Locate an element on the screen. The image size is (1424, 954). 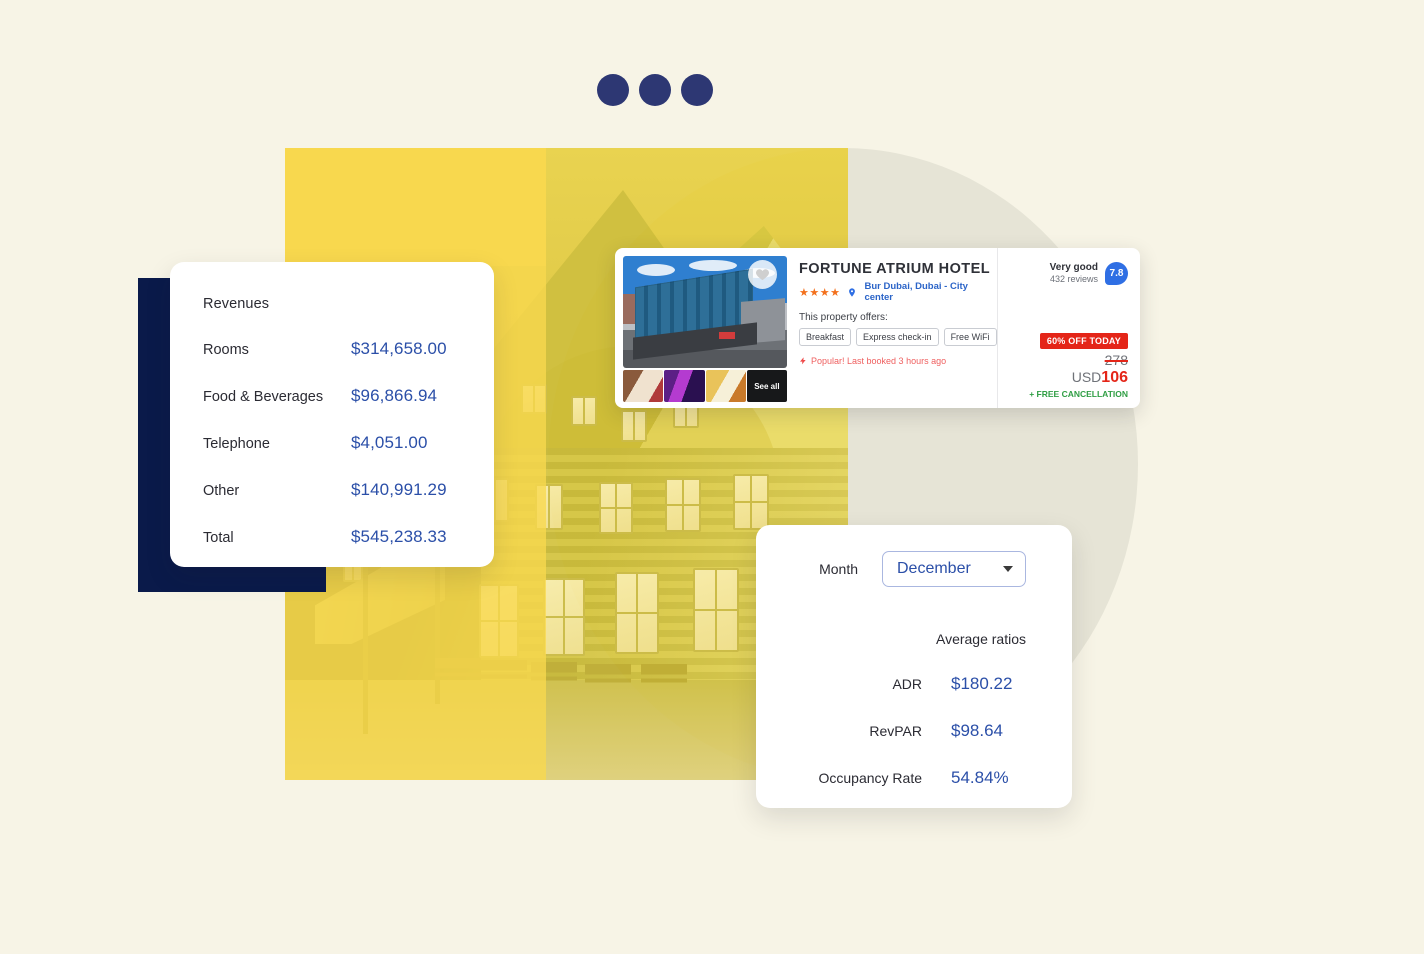
old-price: 278 is located at coordinates (1116, 360).